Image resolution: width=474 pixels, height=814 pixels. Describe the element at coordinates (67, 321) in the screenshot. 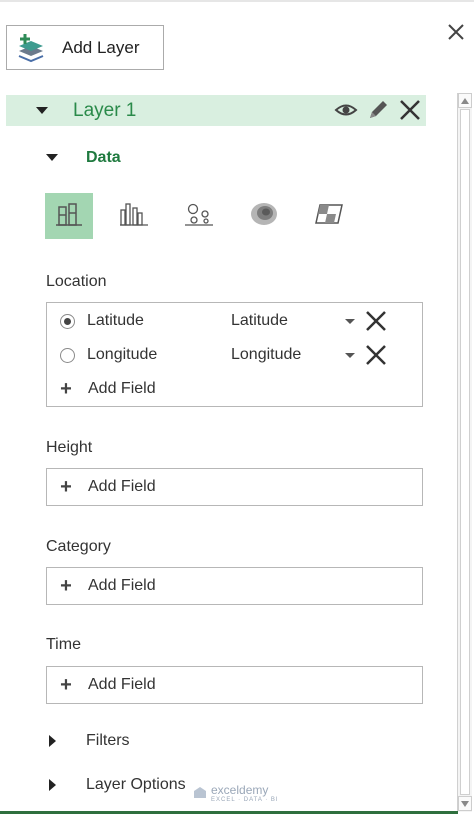

I see `latitude-radio` at that location.